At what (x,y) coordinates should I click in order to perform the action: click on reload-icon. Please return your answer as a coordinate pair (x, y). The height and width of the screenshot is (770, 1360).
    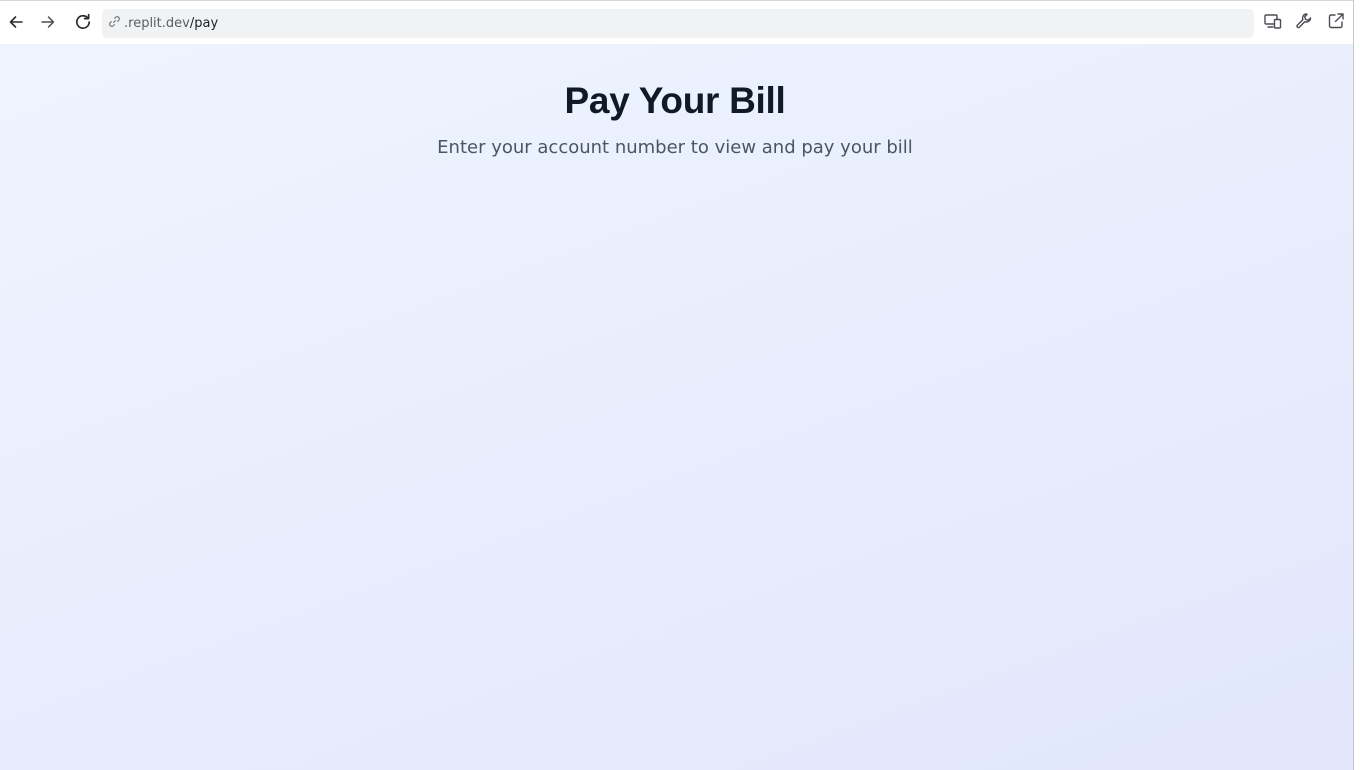
    Looking at the image, I should click on (83, 22).